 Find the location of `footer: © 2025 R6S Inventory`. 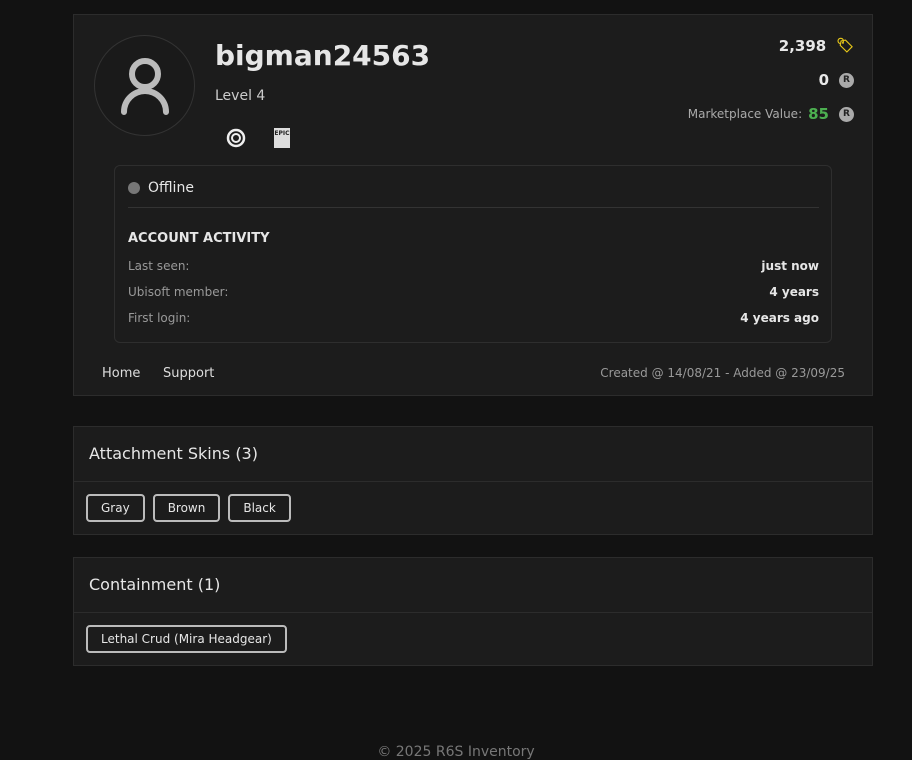

footer: © 2025 R6S Inventory is located at coordinates (456, 752).